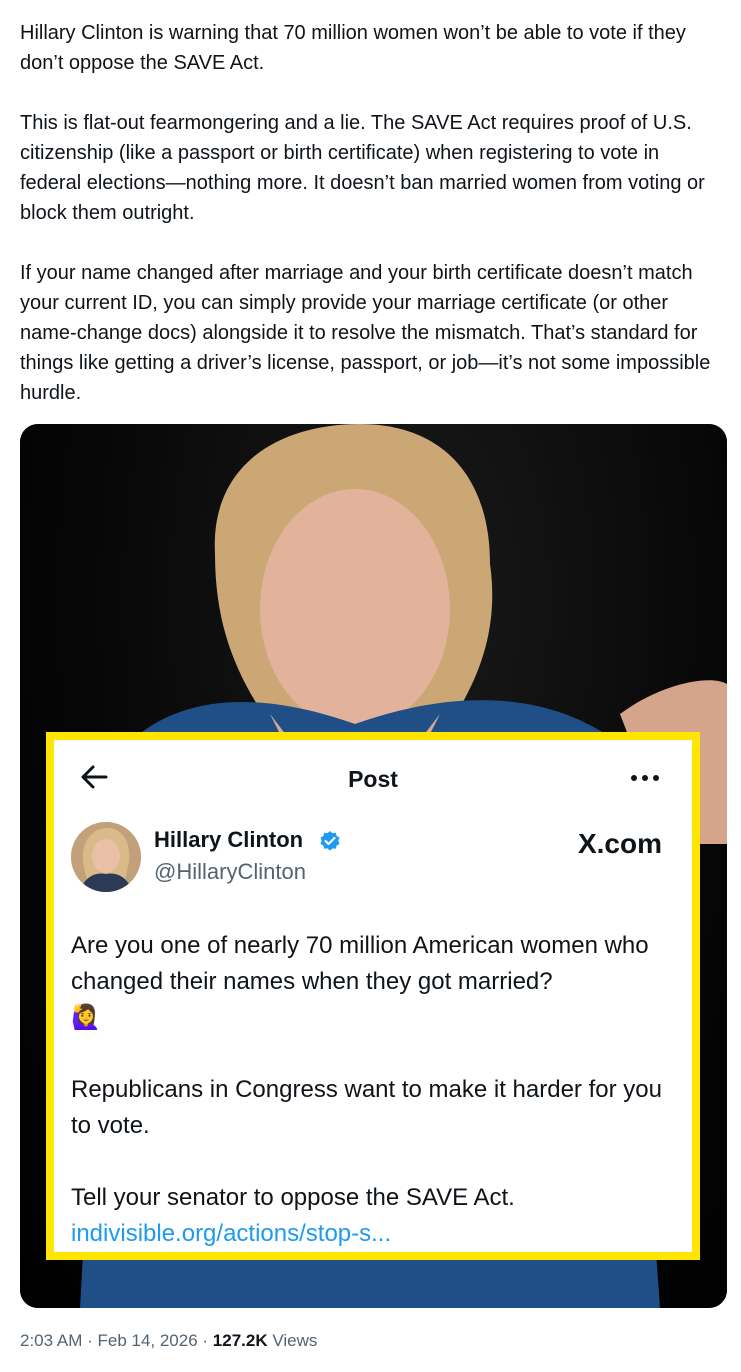 The width and height of the screenshot is (741, 1372). What do you see at coordinates (240, 1340) in the screenshot?
I see `views-count: 127.2K` at bounding box center [240, 1340].